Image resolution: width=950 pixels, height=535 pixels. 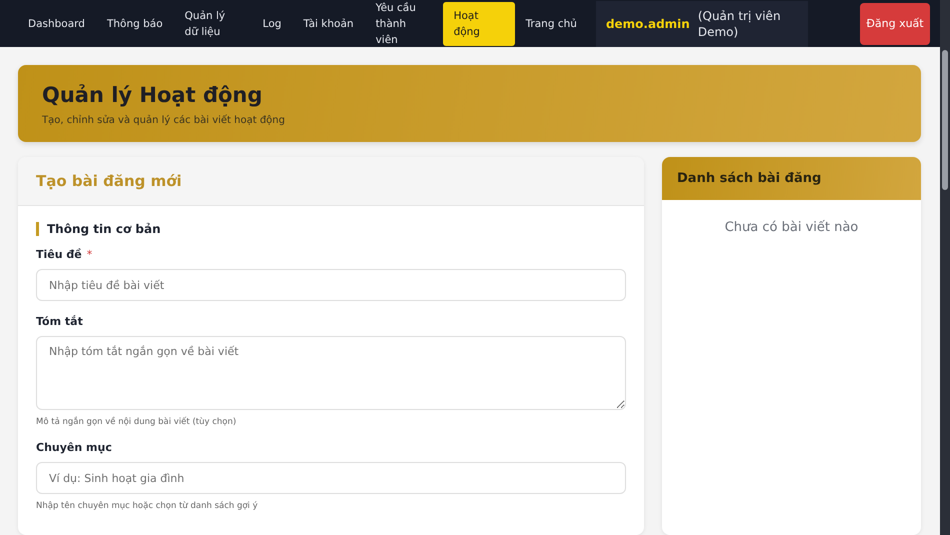 I want to click on textarea-field: Nhập tóm tắt ngắn gọn về bài viết, so click(x=331, y=373).